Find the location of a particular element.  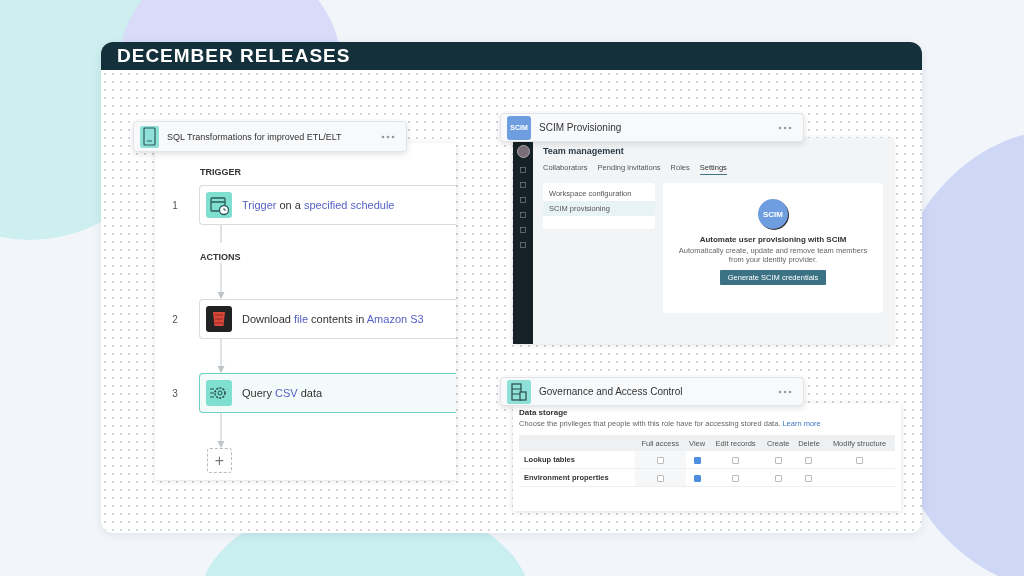

gear-icon is located at coordinates (219, 393).